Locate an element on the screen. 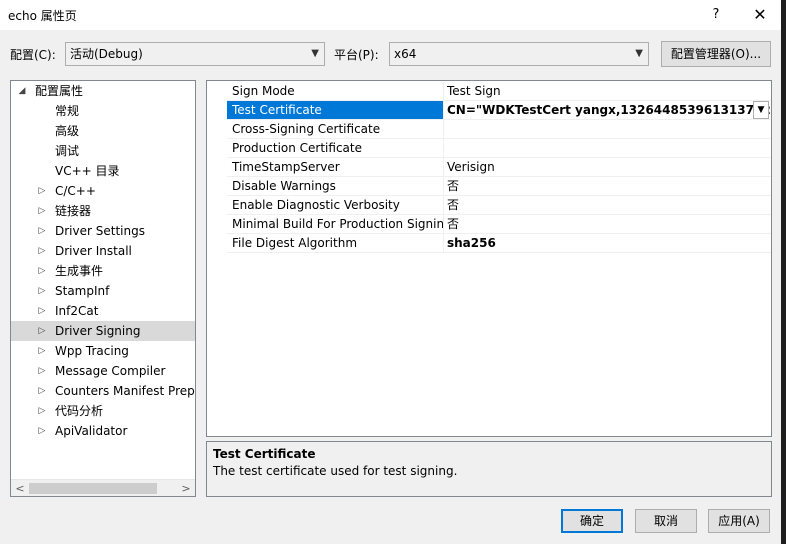 This screenshot has width=786, height=544. property-name: Sign Mode is located at coordinates (335, 91).